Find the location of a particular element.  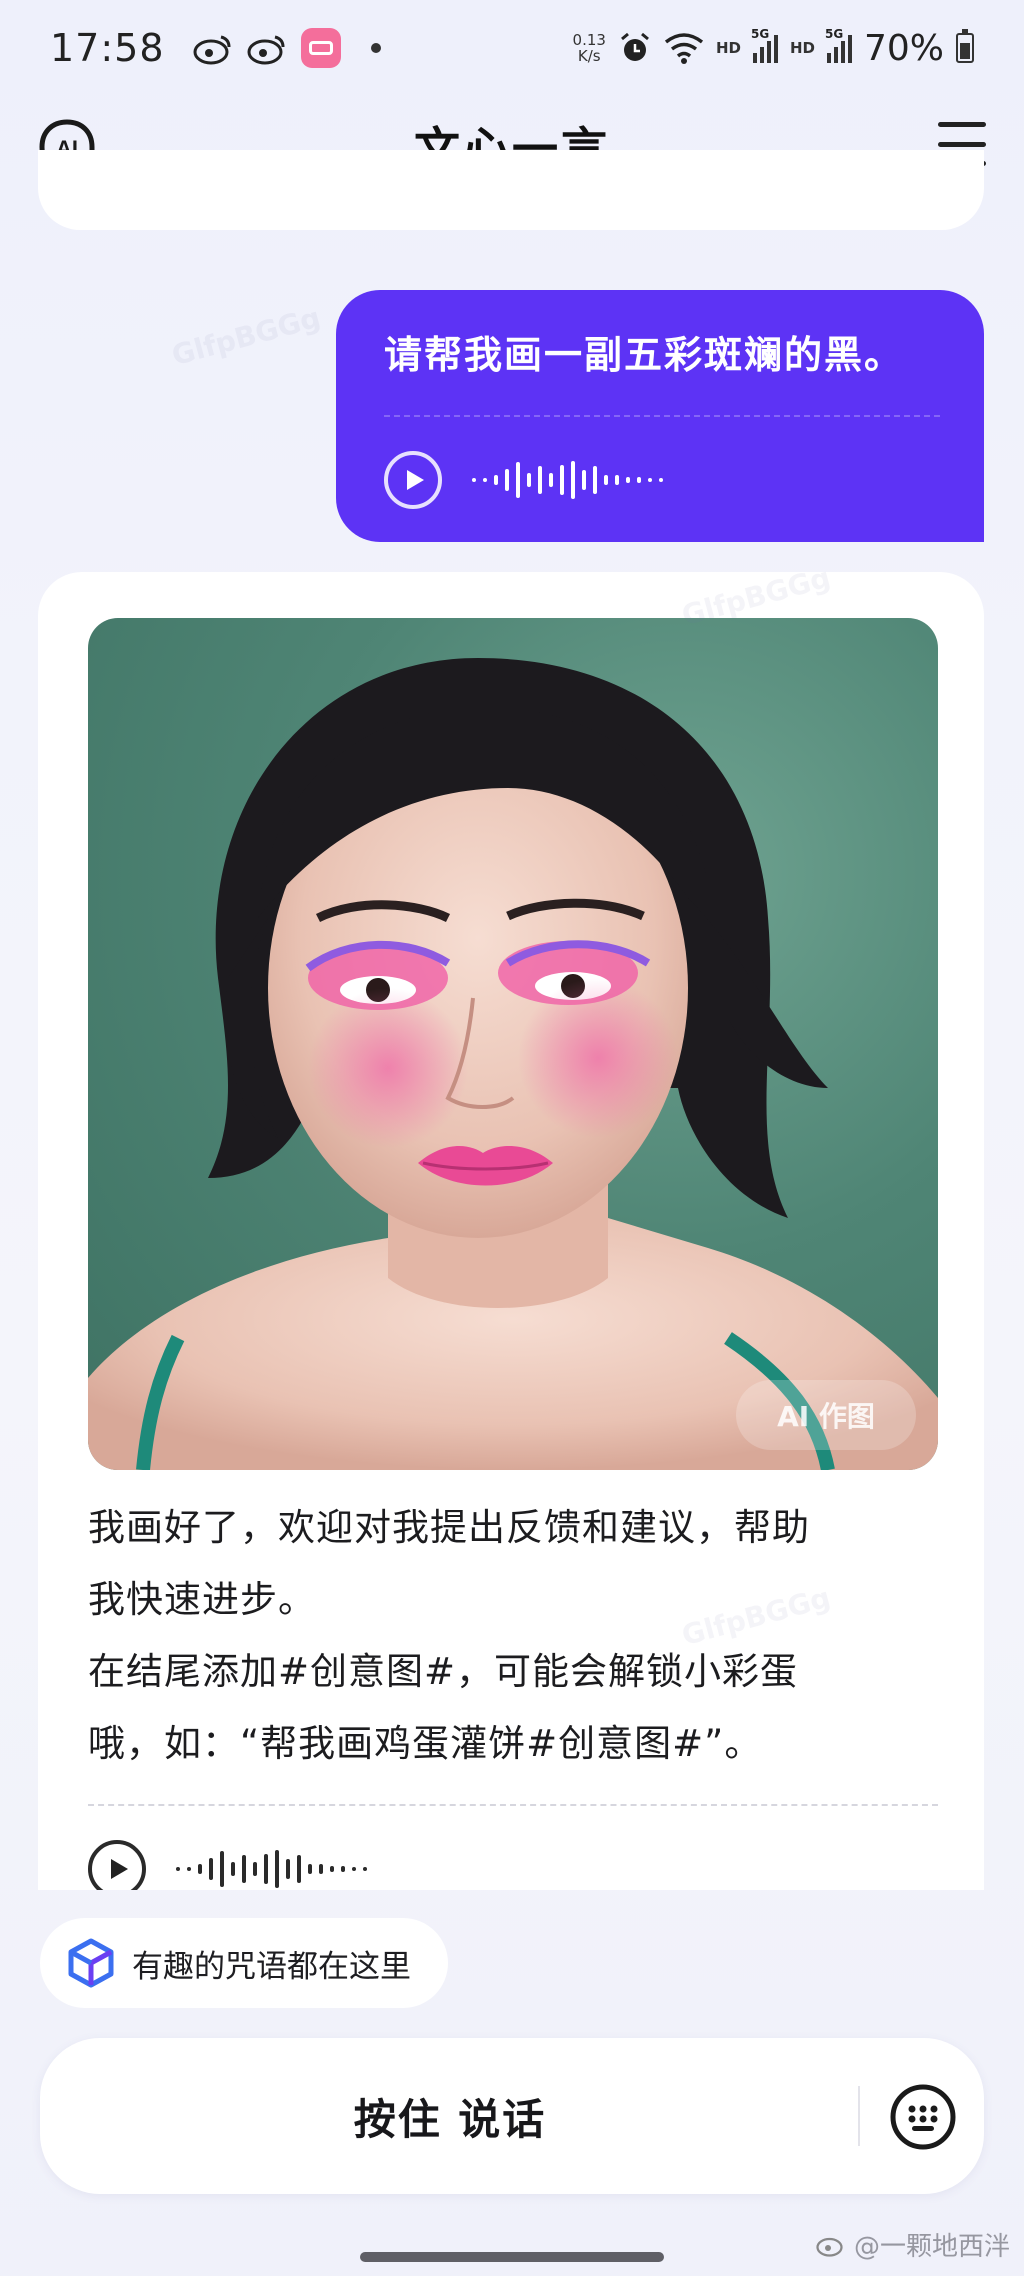

status-right: 0.13 K/s HD 5G HD 5G 70% is located at coordinates (773, 48).